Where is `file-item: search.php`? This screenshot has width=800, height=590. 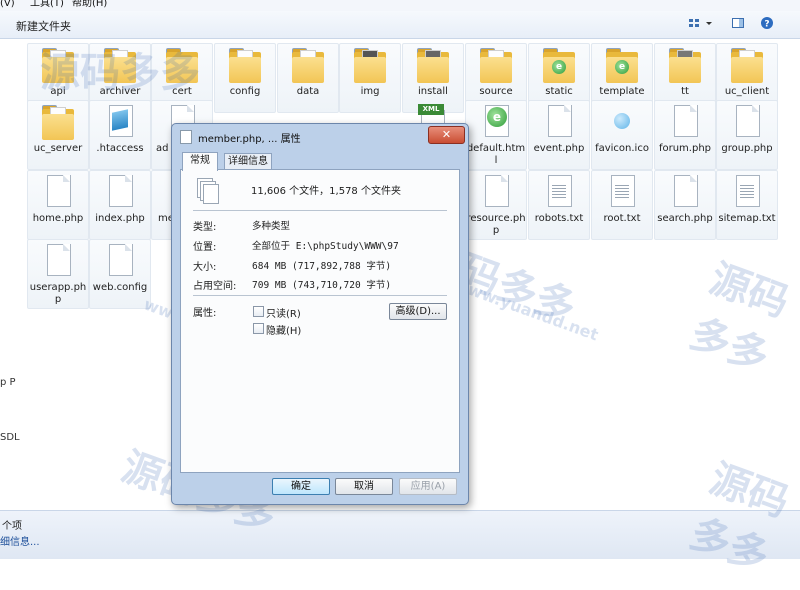
file-item: search.php is located at coordinates (685, 205).